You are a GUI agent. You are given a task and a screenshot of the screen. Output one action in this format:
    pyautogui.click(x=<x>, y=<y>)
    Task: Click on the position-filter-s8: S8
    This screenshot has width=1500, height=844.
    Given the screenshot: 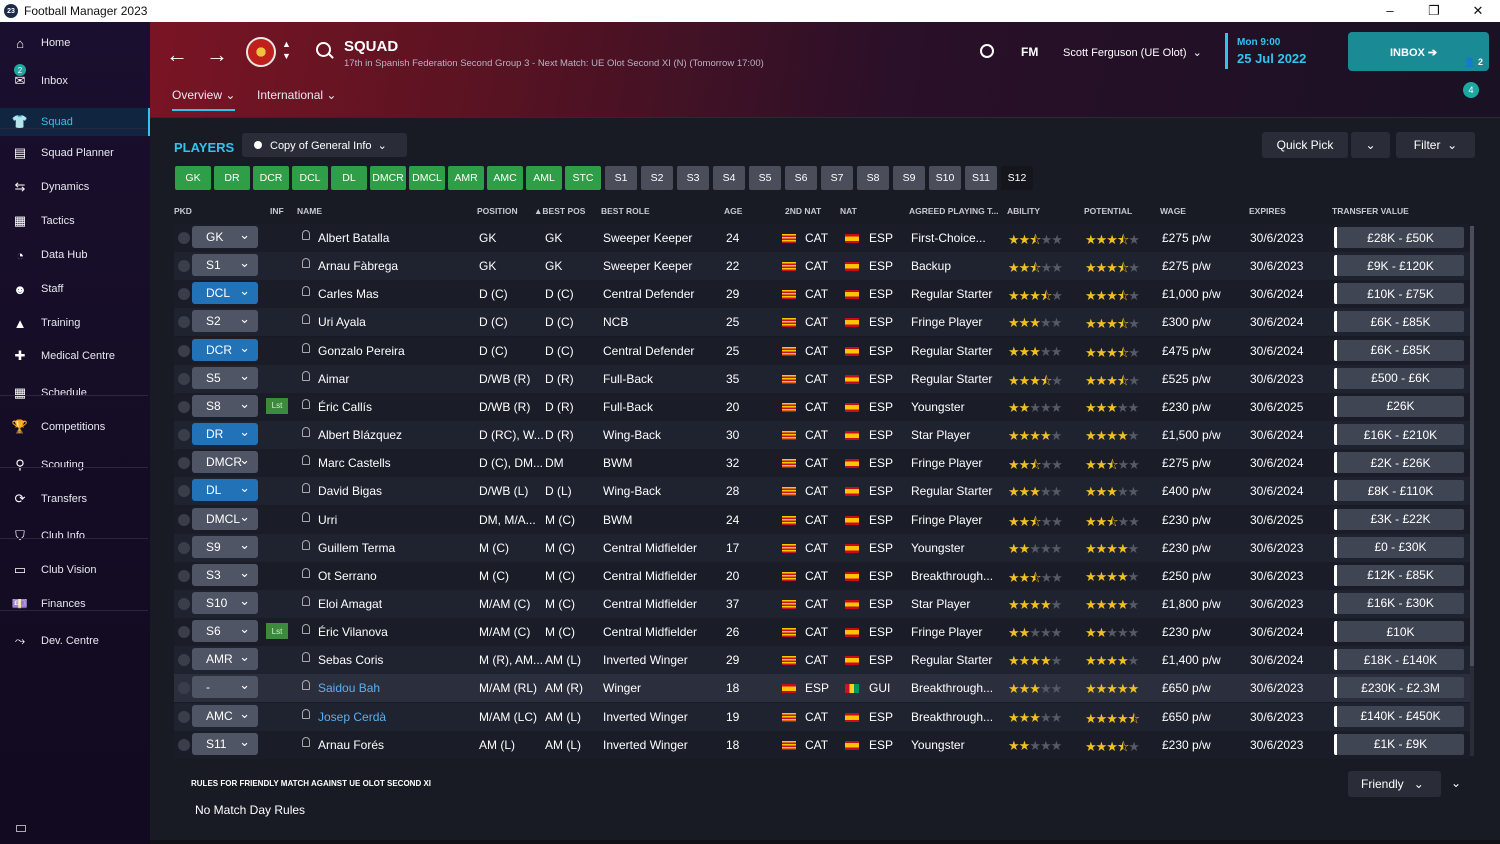 What is the action you would take?
    pyautogui.click(x=873, y=178)
    